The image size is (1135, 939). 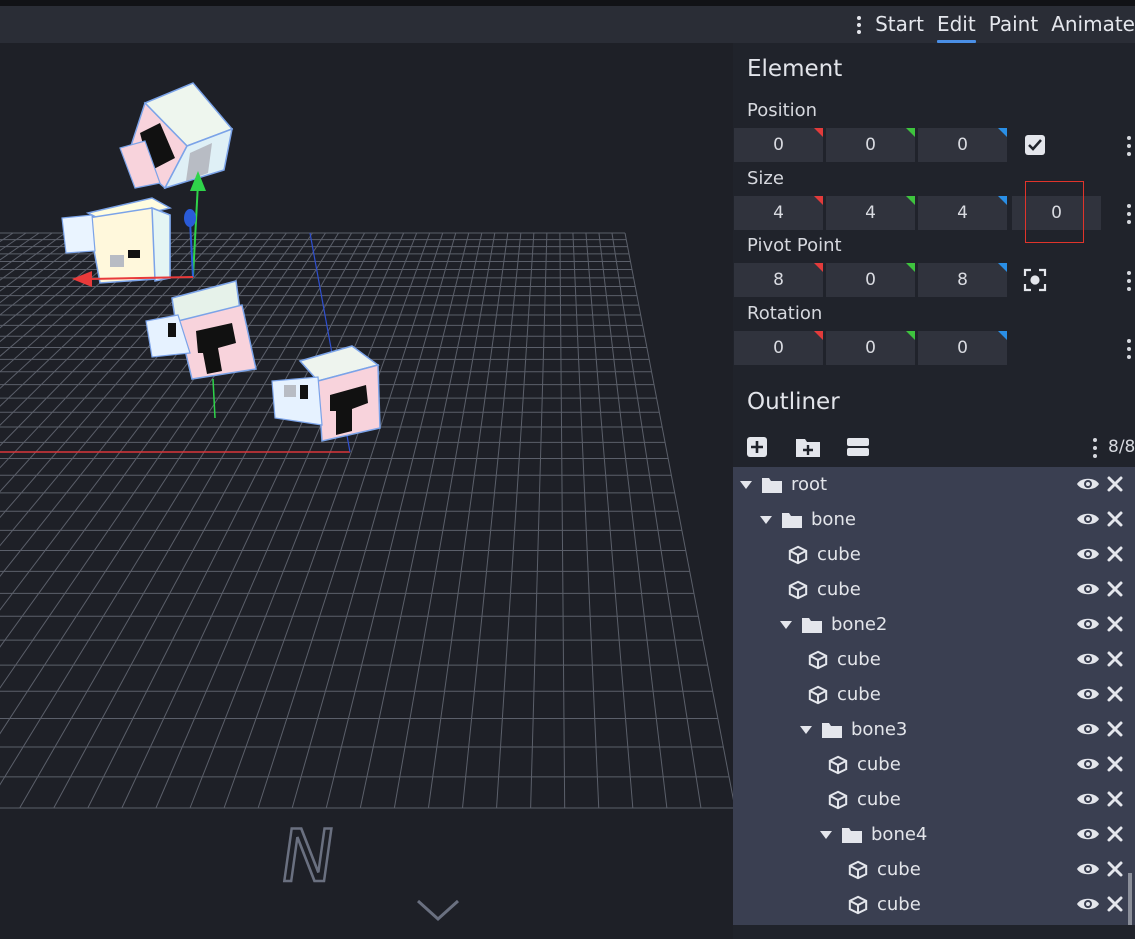 I want to click on outliner-menu-kebab-icon, so click(x=1096, y=448).